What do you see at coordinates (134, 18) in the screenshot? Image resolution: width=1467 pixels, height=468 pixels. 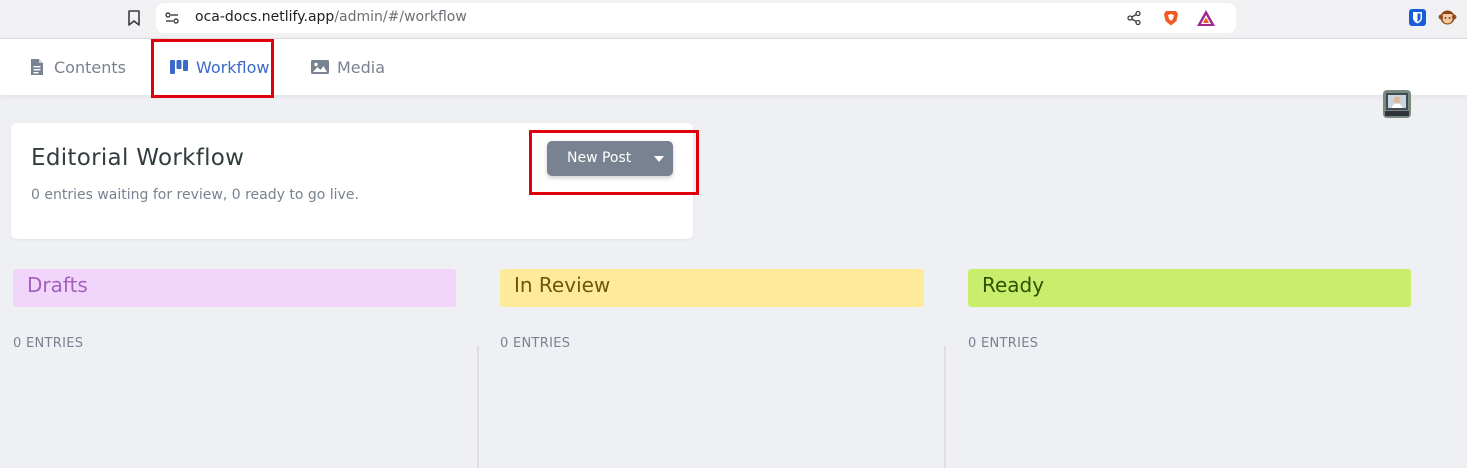 I see `bookmark-icon` at bounding box center [134, 18].